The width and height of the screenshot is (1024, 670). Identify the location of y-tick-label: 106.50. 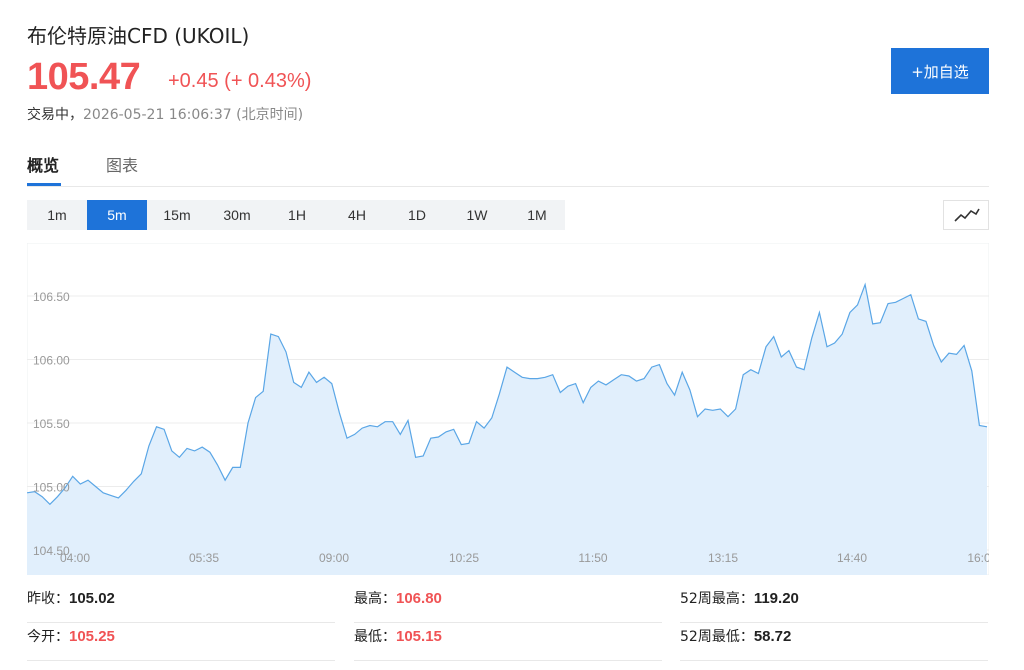
(51, 297).